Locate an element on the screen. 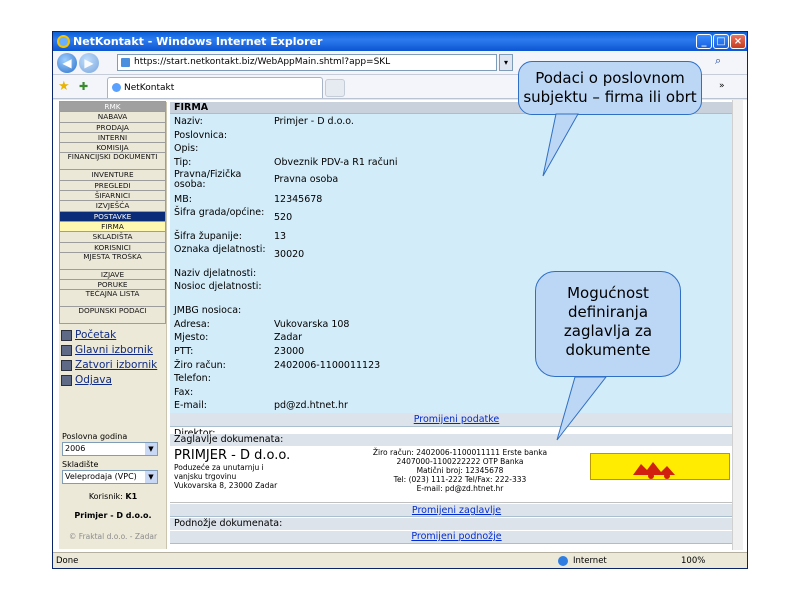 Image resolution: width=800 pixels, height=600 pixels. field-label: Pravna/Fizička osoba: is located at coordinates (208, 180).